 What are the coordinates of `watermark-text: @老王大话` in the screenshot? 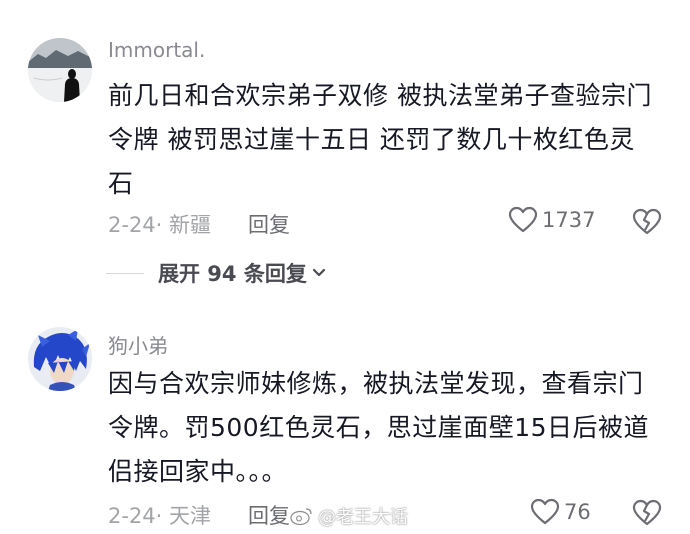 It's located at (363, 517).